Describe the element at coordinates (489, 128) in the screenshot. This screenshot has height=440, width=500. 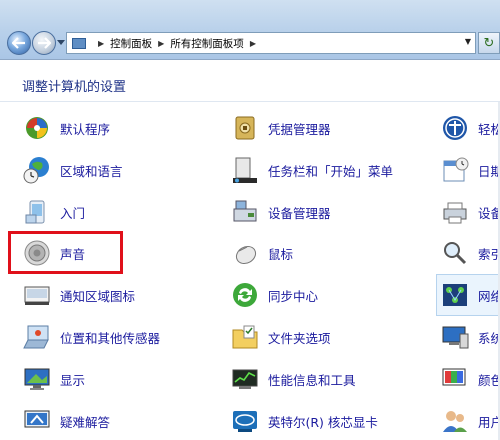
I see `item-label: 轻松` at that location.